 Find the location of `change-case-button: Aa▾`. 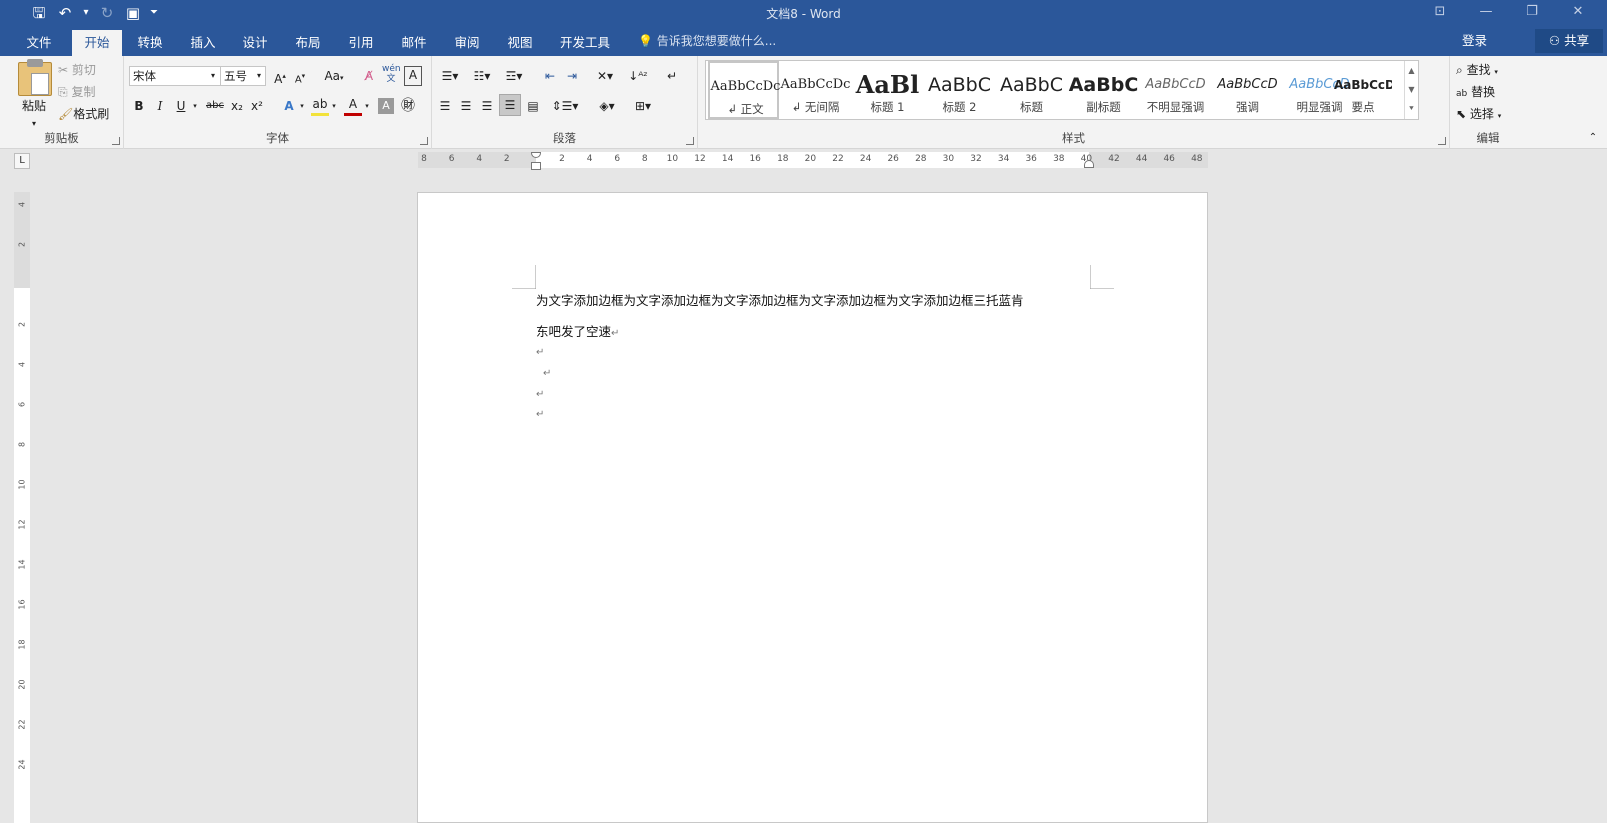

change-case-button: Aa▾ is located at coordinates (334, 76).